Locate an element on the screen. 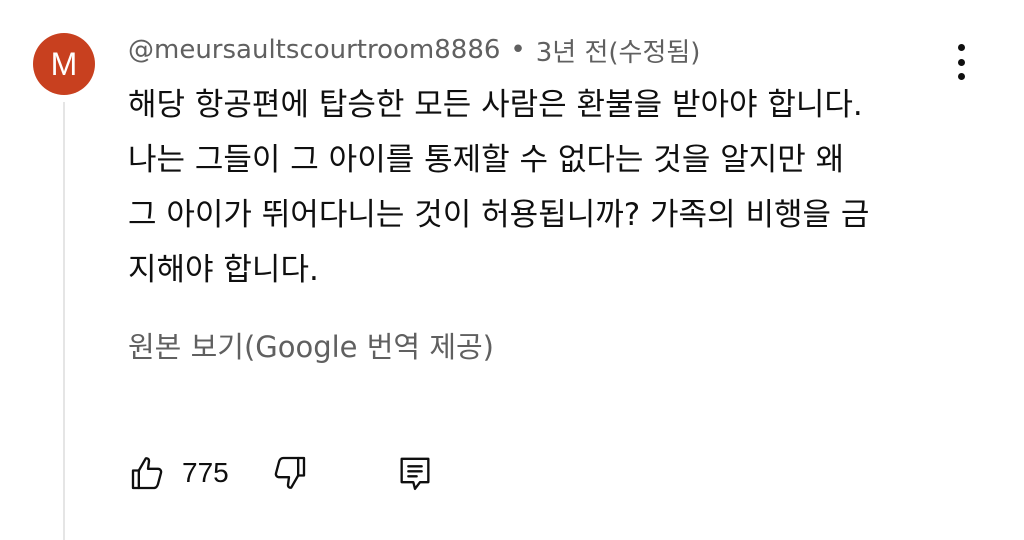 This screenshot has width=1024, height=540. thumbs-down-icon is located at coordinates (289, 473).